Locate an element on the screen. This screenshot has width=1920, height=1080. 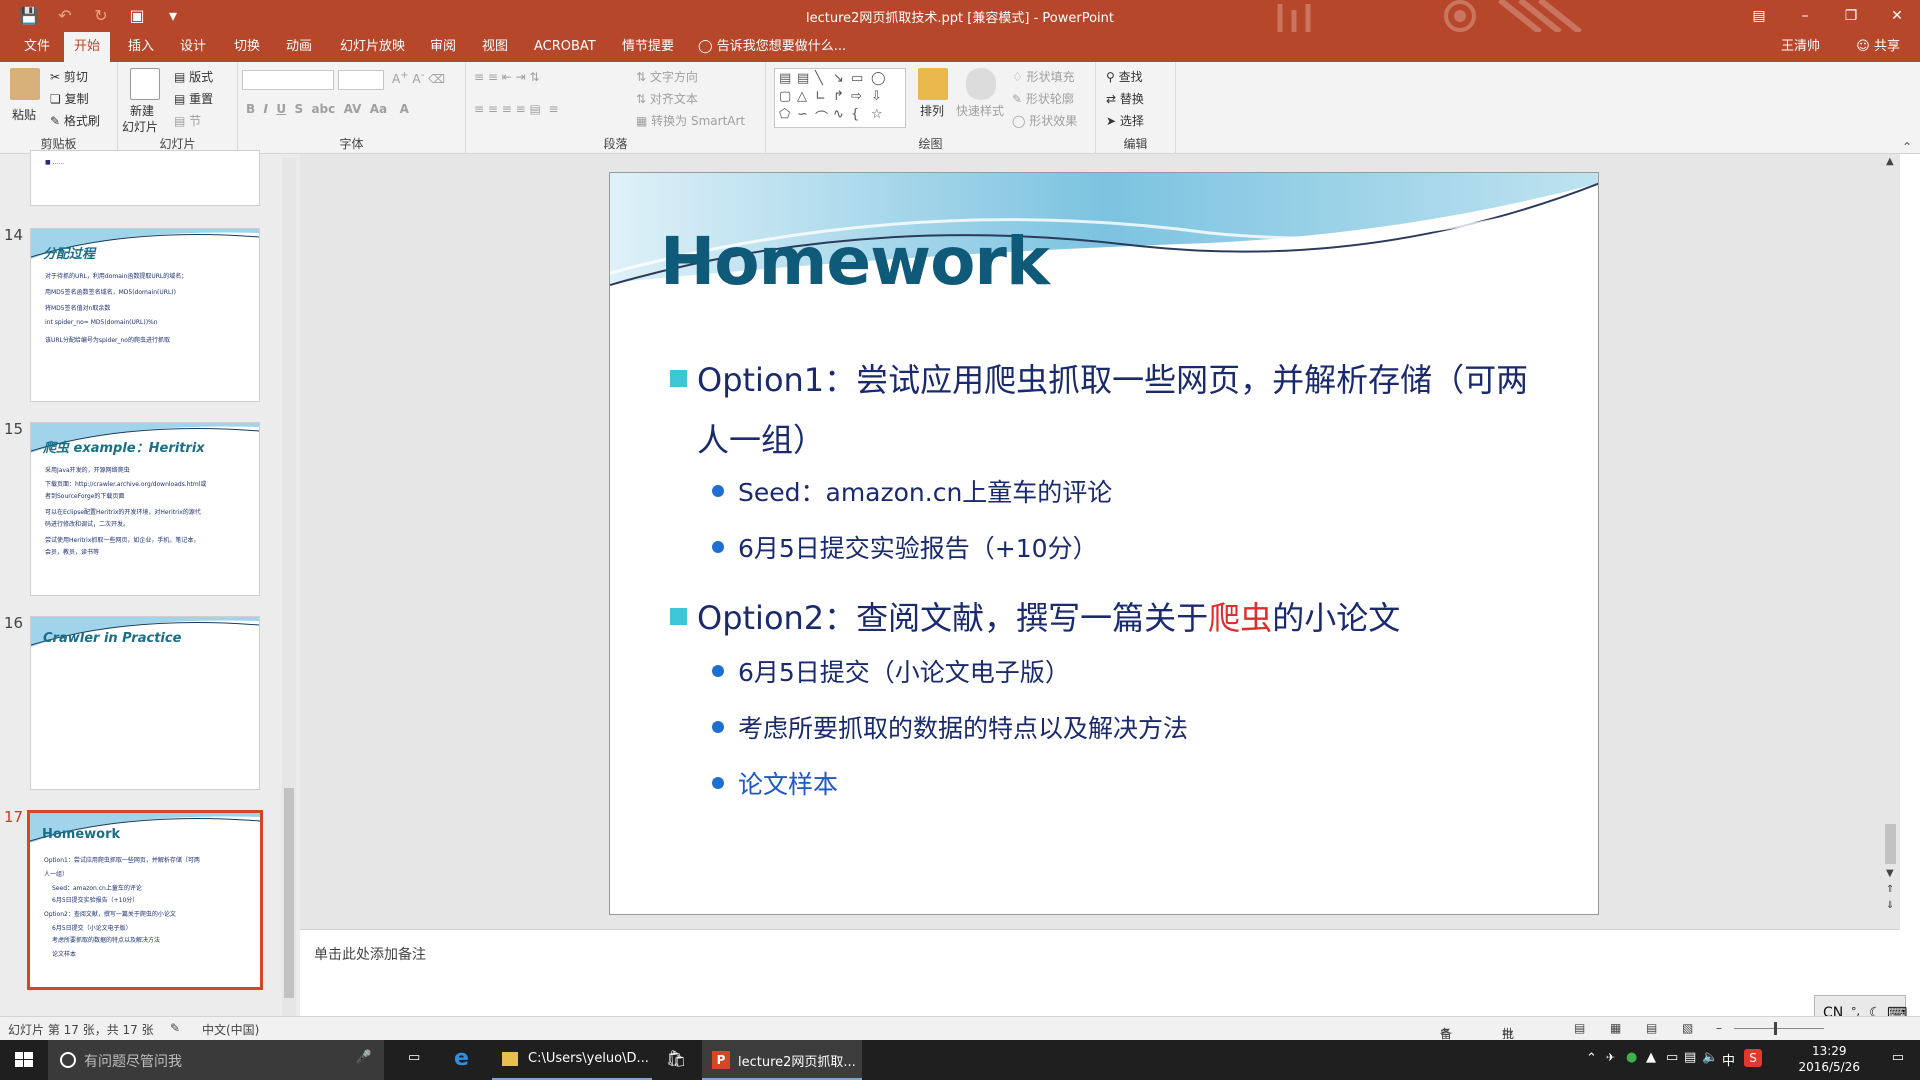
format-painter-button: ✎ 格式刷 is located at coordinates (75, 120).